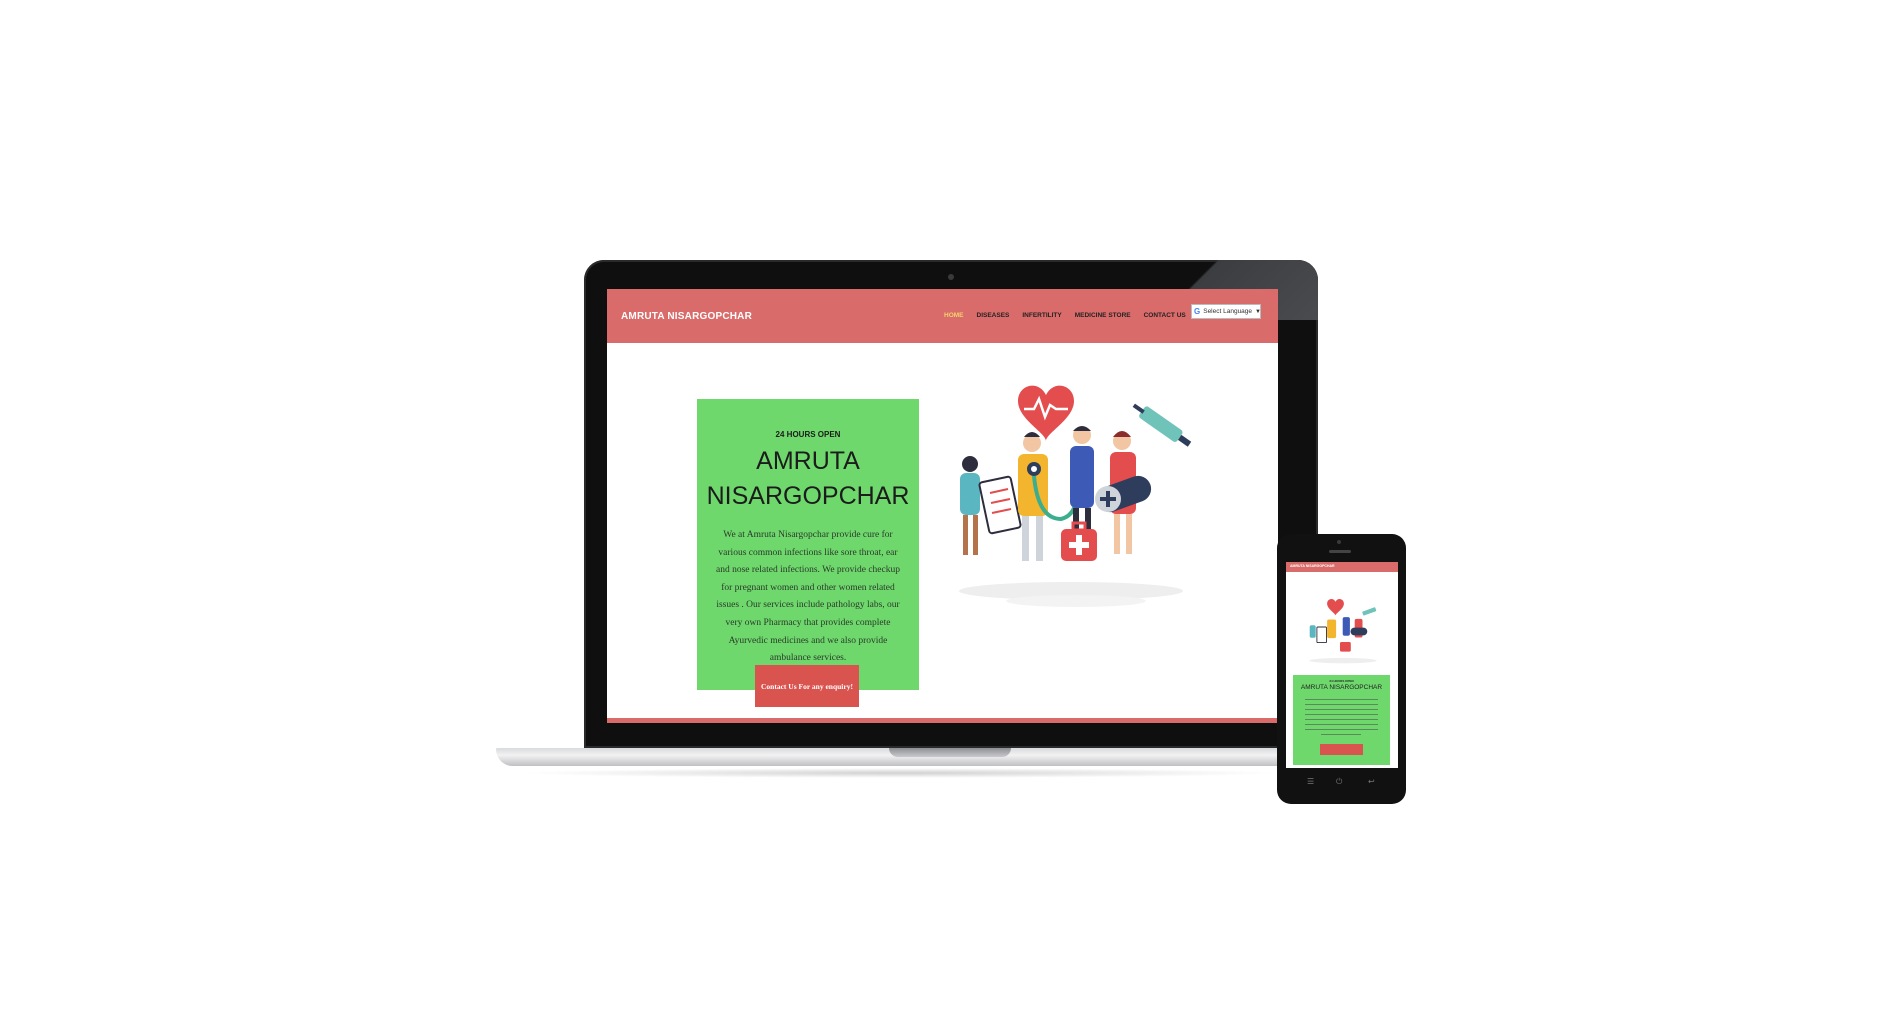  What do you see at coordinates (950, 752) in the screenshot?
I see `laptop-notch` at bounding box center [950, 752].